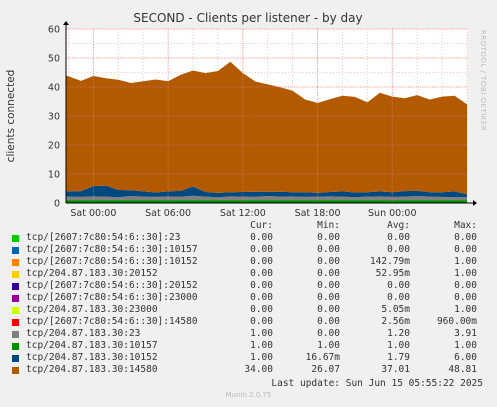 The height and width of the screenshot is (407, 497). Describe the element at coordinates (112, 285) in the screenshot. I see `legend-series-name: tcp/[2607:7c80:54:6::30]:20152` at that location.